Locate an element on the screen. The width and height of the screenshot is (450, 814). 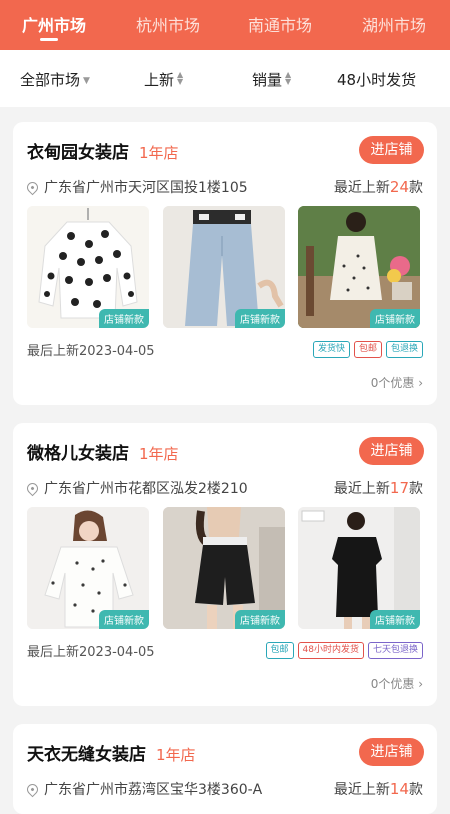
filter-all-market: 全部市场 ▼ is located at coordinates (55, 79).